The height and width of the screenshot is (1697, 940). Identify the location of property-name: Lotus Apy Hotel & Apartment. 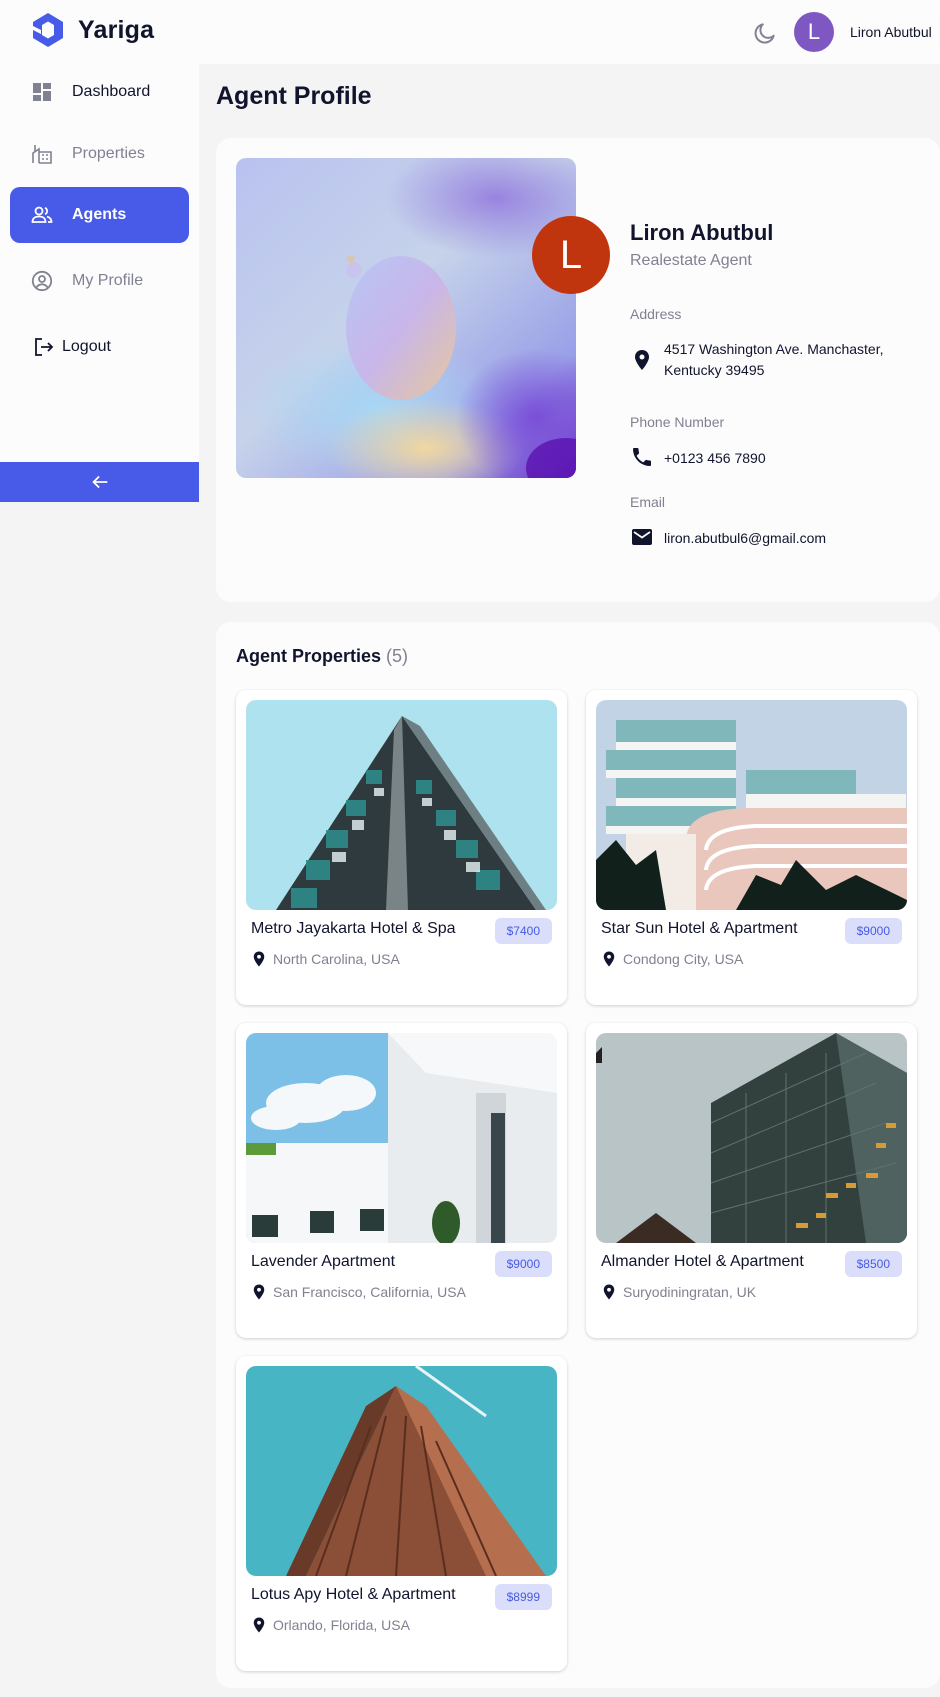
(353, 1594).